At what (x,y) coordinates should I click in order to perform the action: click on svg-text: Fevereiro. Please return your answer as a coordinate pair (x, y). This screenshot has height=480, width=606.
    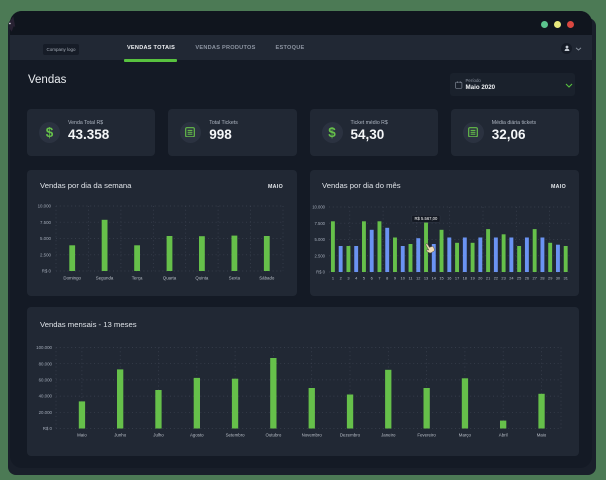
    Looking at the image, I should click on (426, 435).